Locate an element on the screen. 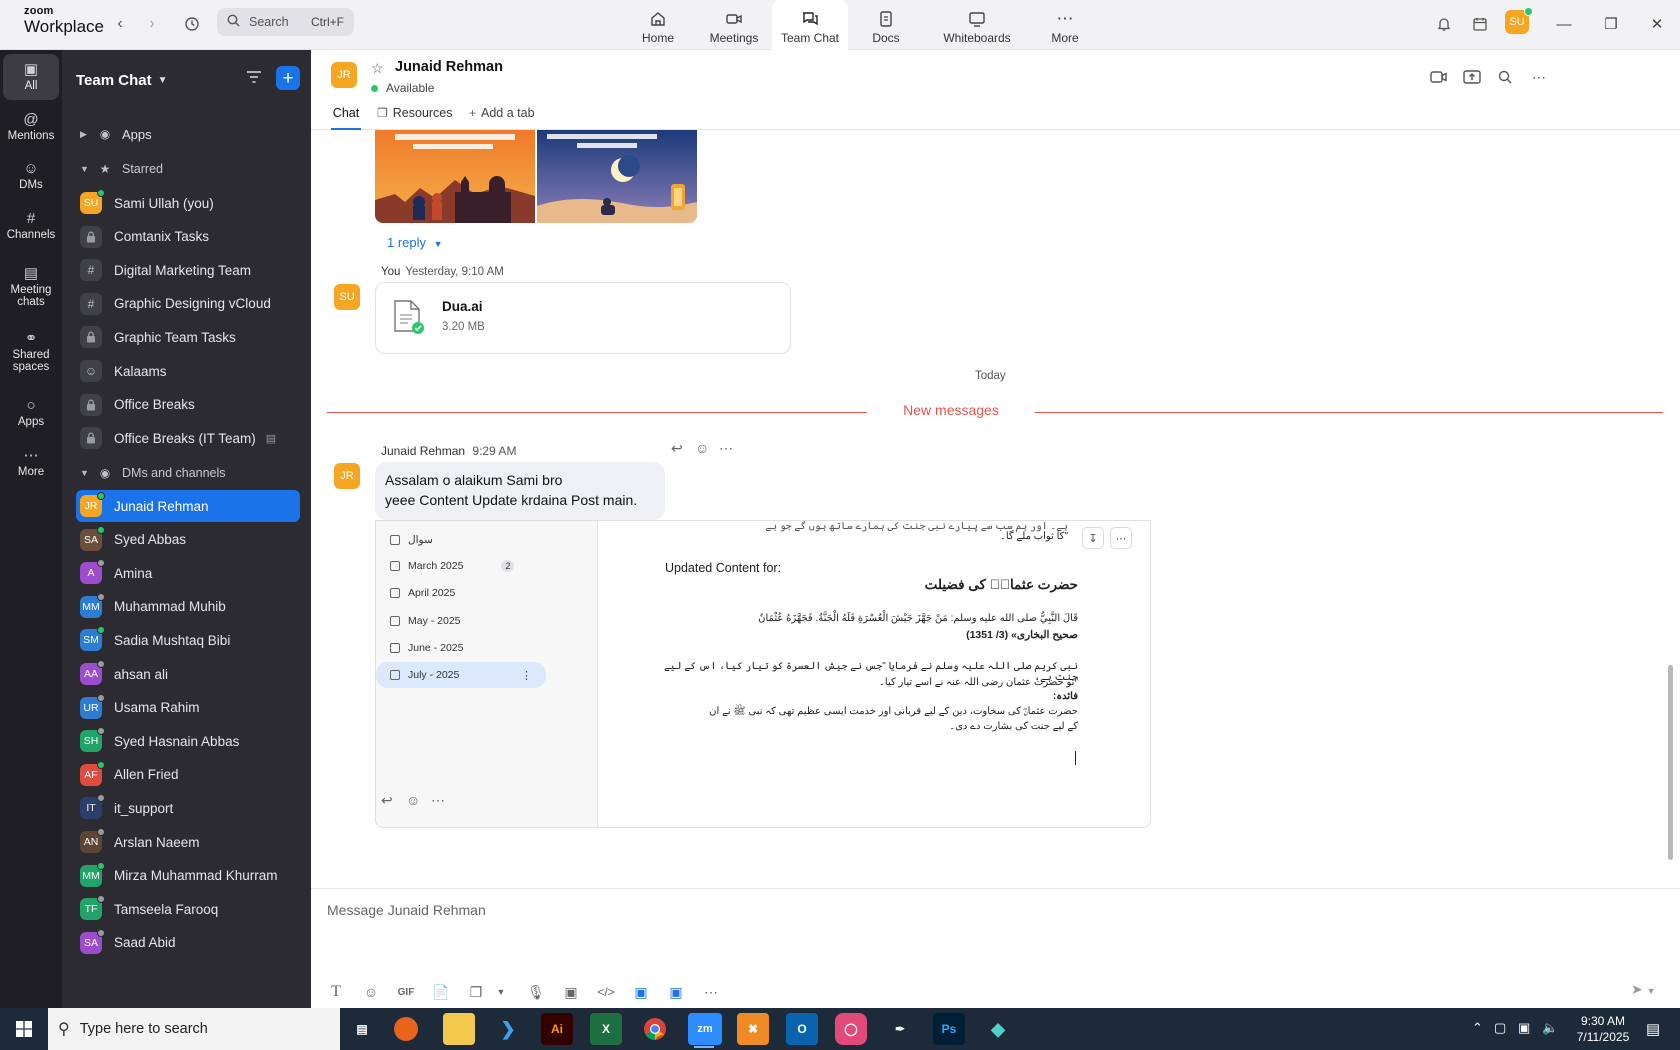 This screenshot has width=1680, height=1050. display-icon: ▢ is located at coordinates (1500, 1028).